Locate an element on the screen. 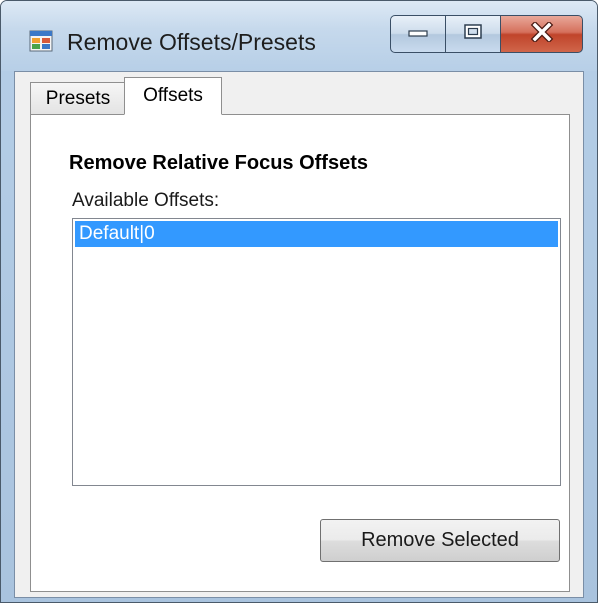 Image resolution: width=598 pixels, height=603 pixels. maximize-icon is located at coordinates (473, 34).